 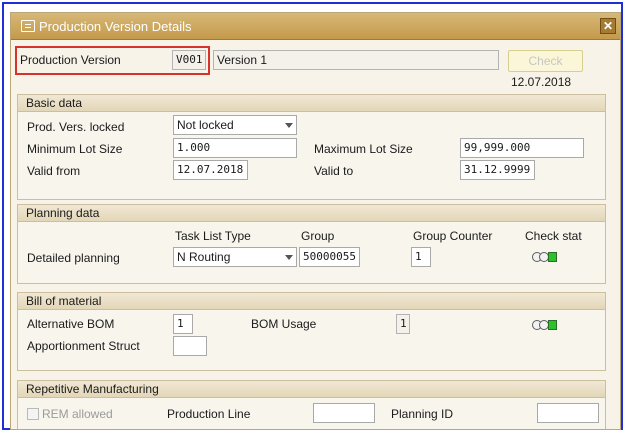 What do you see at coordinates (422, 414) in the screenshot?
I see `planning-id-label: Planning ID` at bounding box center [422, 414].